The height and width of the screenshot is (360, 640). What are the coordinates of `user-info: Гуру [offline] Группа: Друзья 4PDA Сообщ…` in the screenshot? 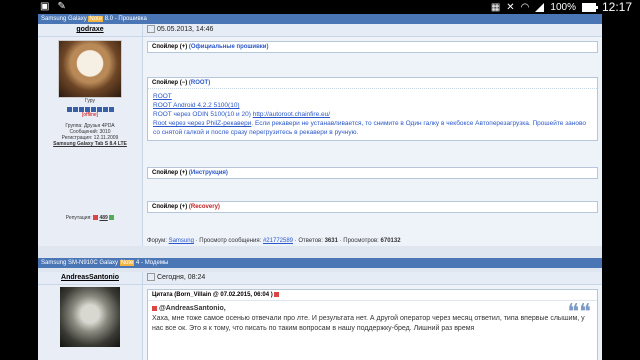 It's located at (90, 141).